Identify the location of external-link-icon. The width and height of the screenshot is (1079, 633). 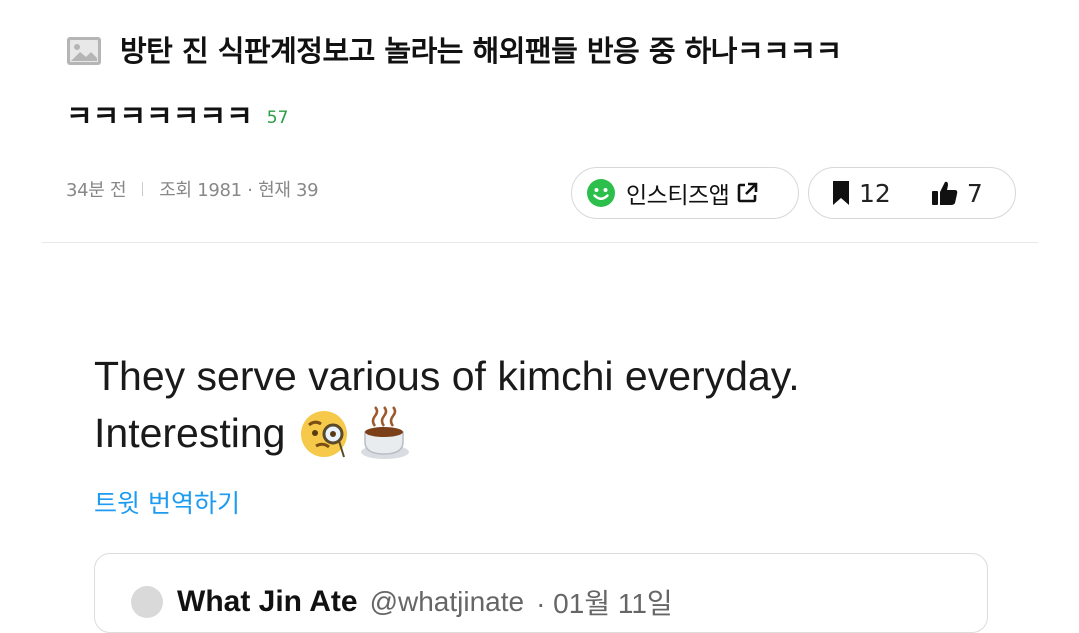
(748, 192).